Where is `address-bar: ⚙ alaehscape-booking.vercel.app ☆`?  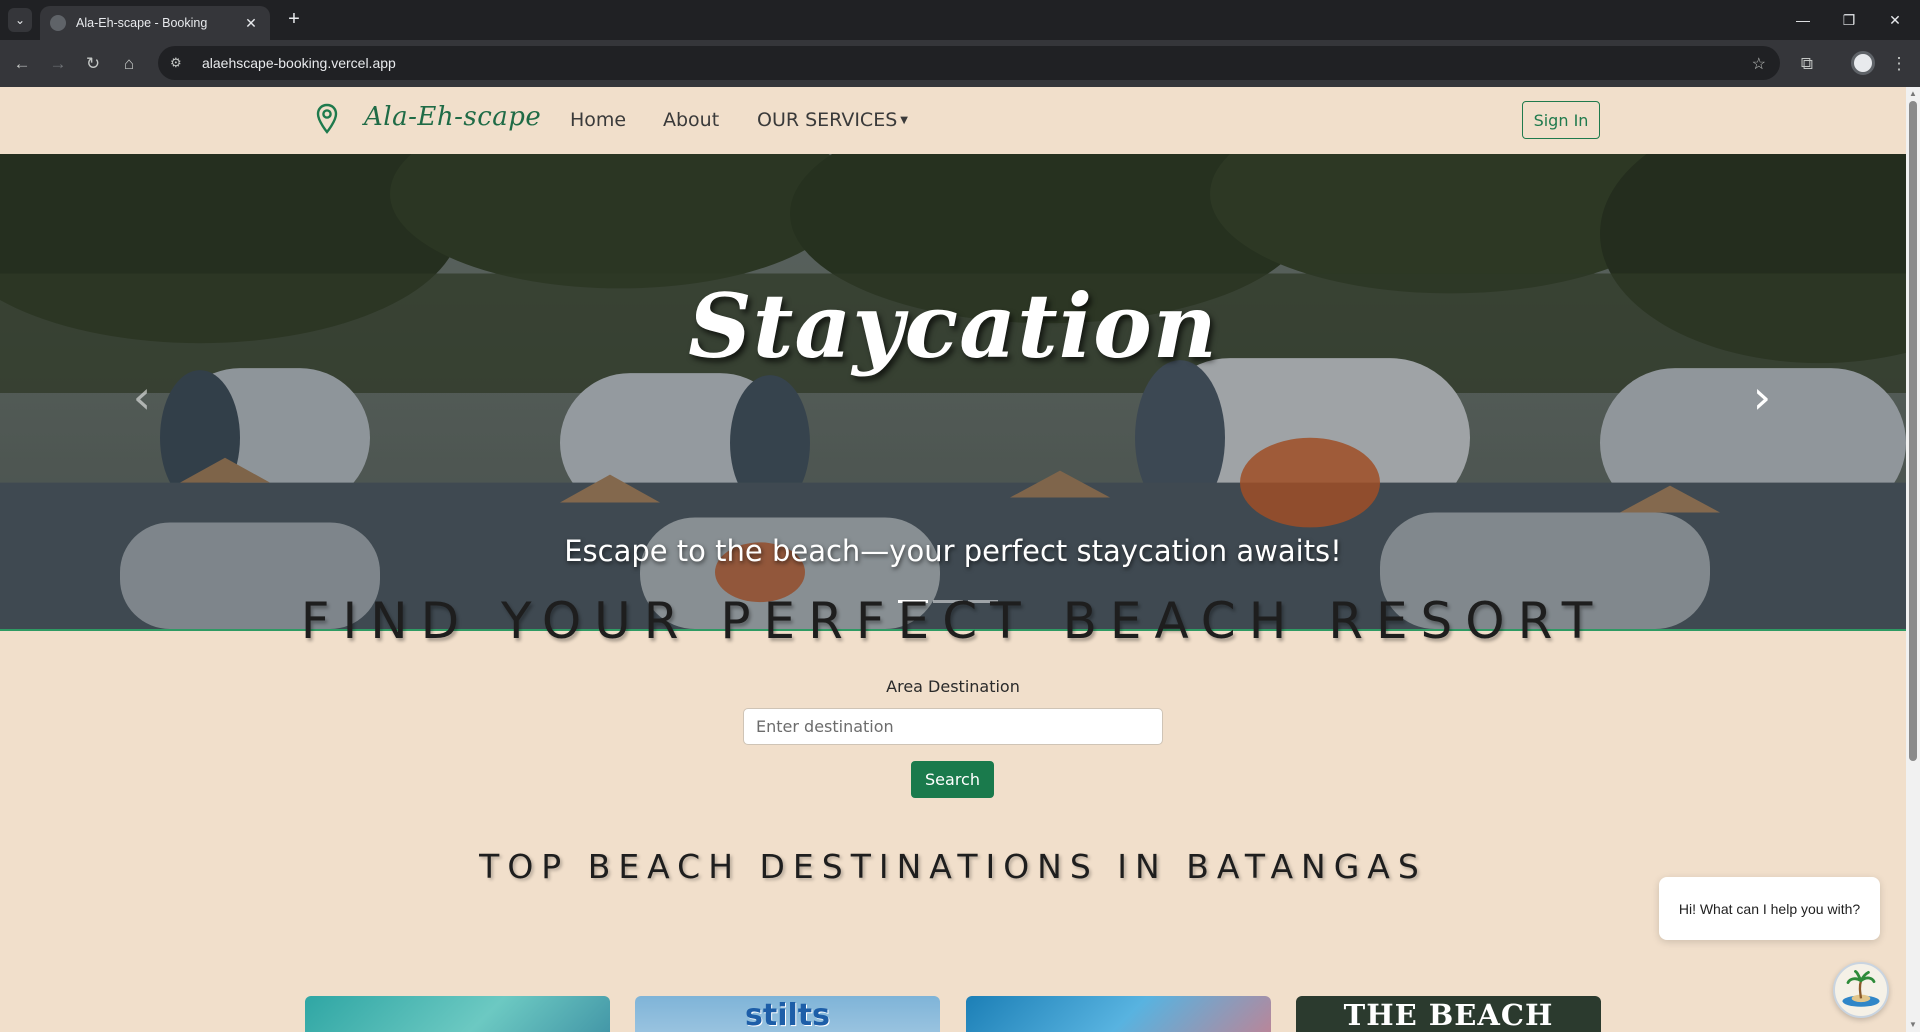
address-bar: ⚙ alaehscape-booking.vercel.app ☆ is located at coordinates (969, 63).